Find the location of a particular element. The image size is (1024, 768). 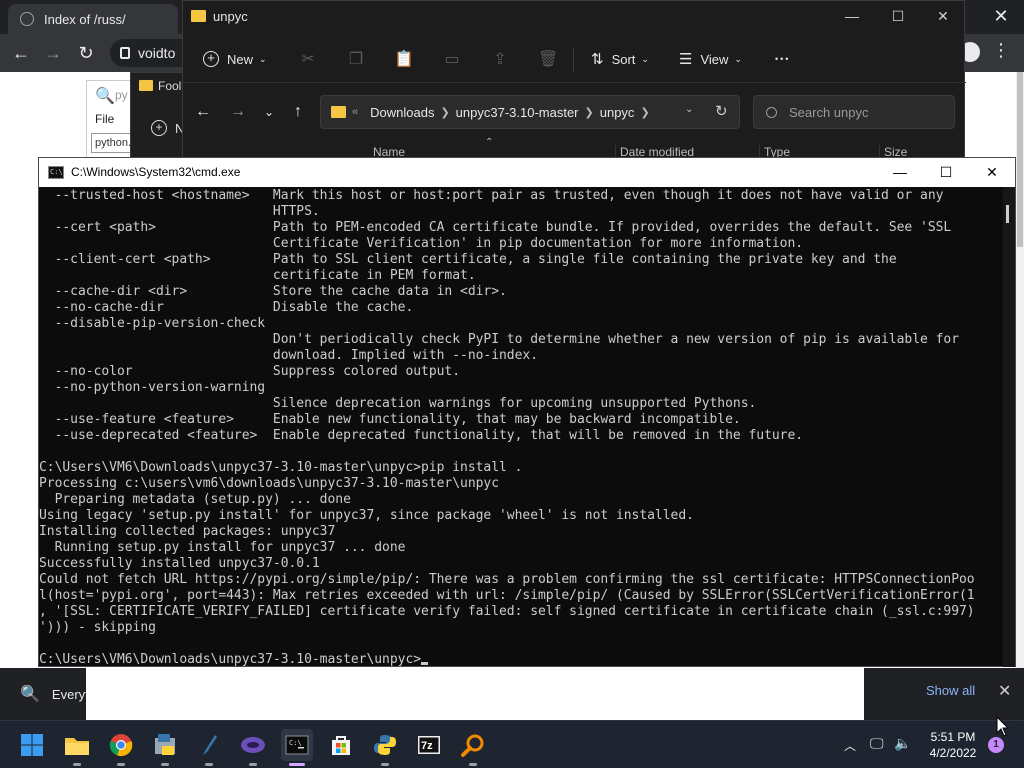

close-downloads-icon: ✕ is located at coordinates (1004, 691).